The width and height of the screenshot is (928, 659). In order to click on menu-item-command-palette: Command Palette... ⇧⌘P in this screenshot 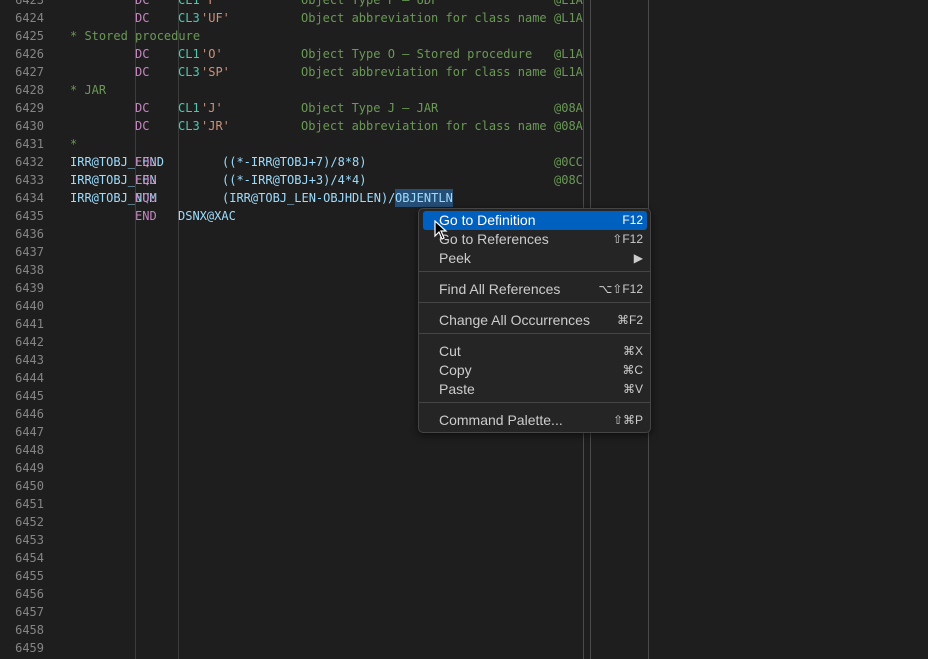, I will do `click(535, 420)`.